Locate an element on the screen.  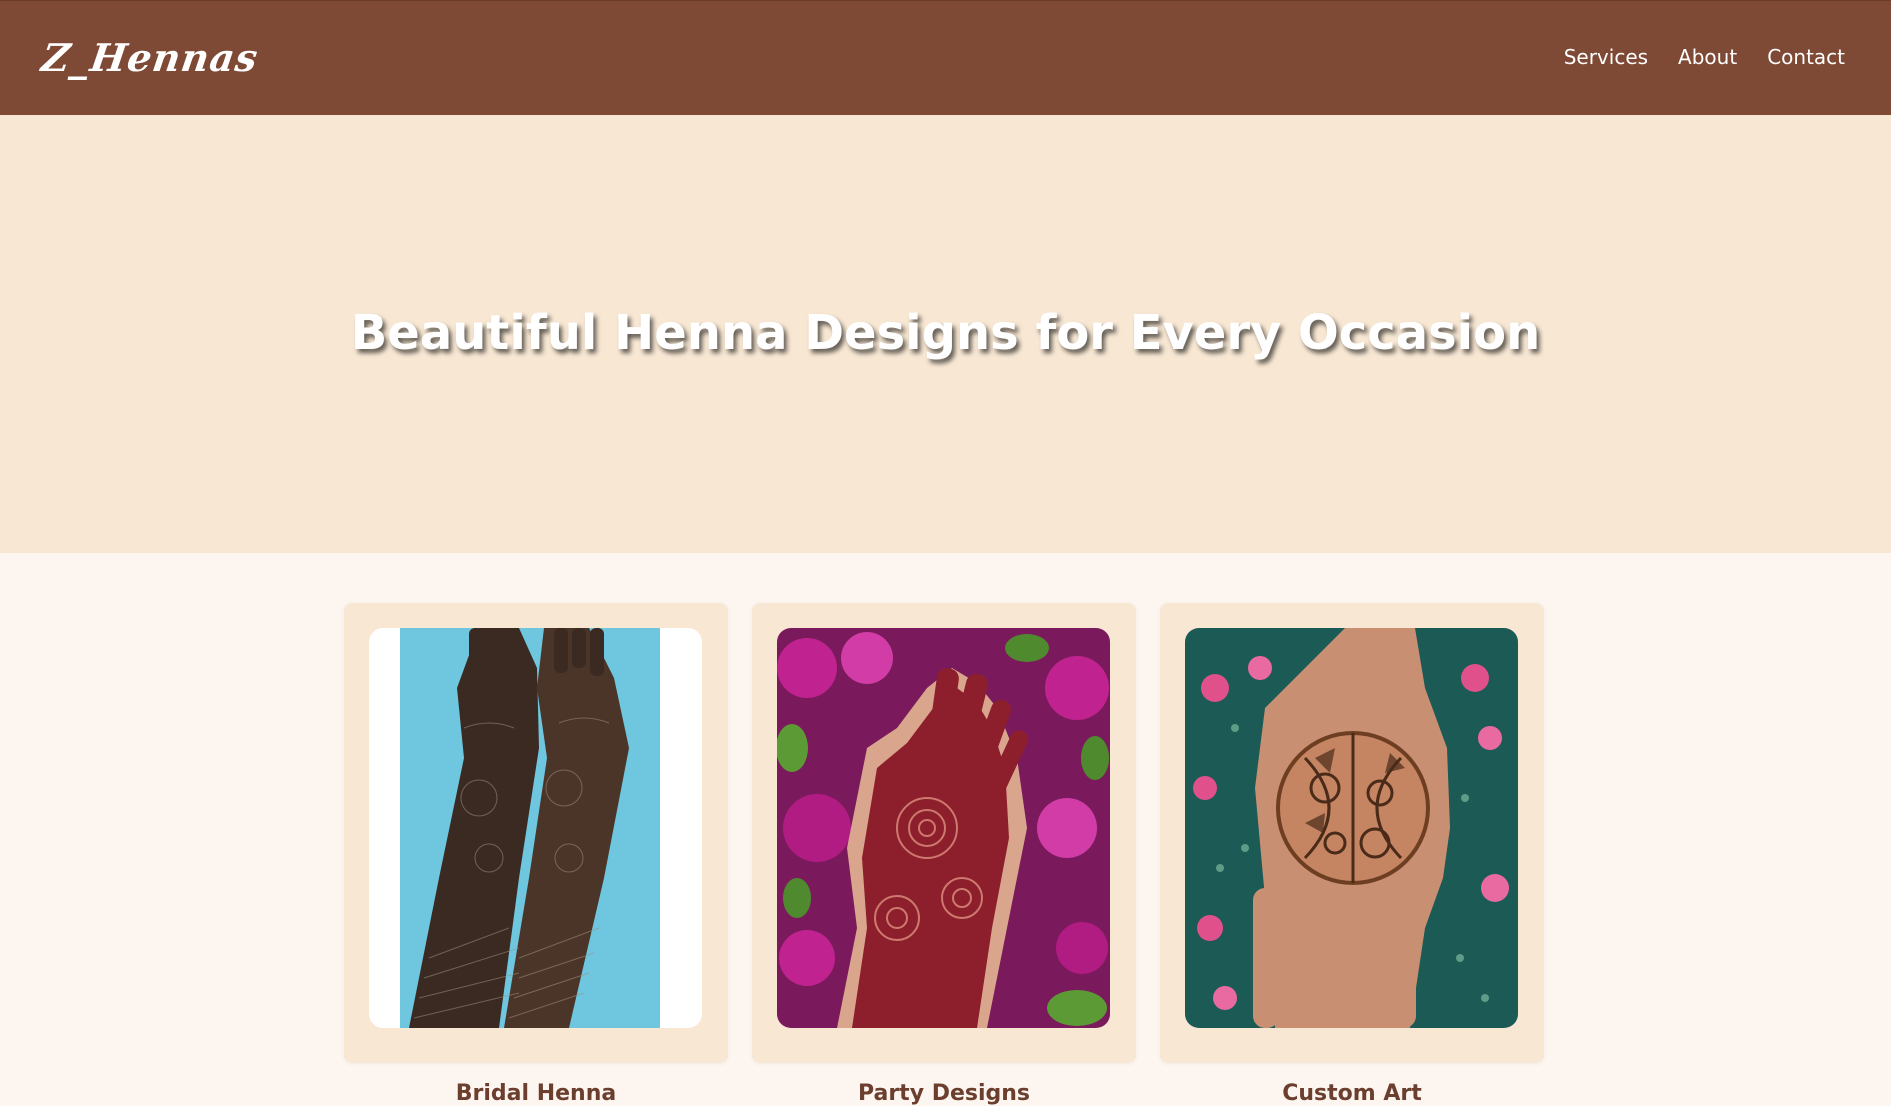
navbar: Z_Hennas Services About Contact is located at coordinates (945, 57).